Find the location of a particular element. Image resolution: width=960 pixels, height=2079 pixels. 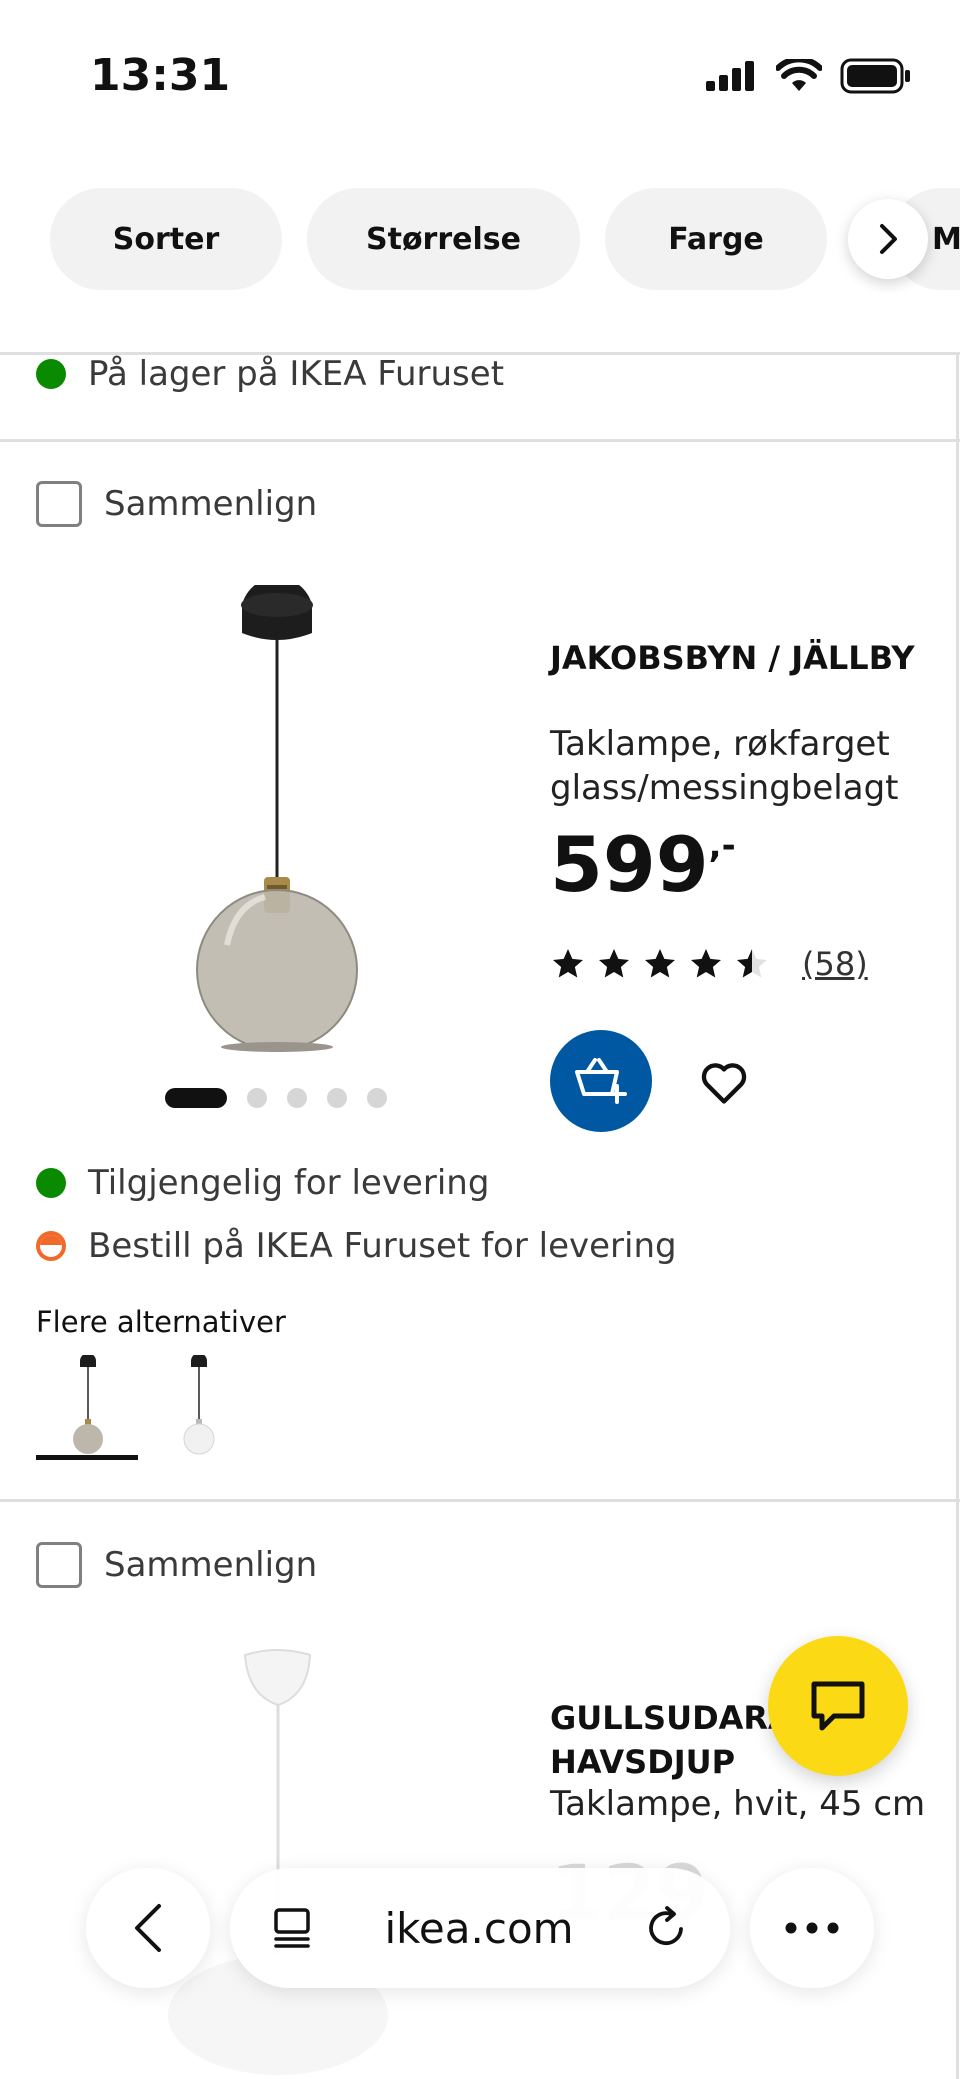

price-value: 599 is located at coordinates (629, 864).